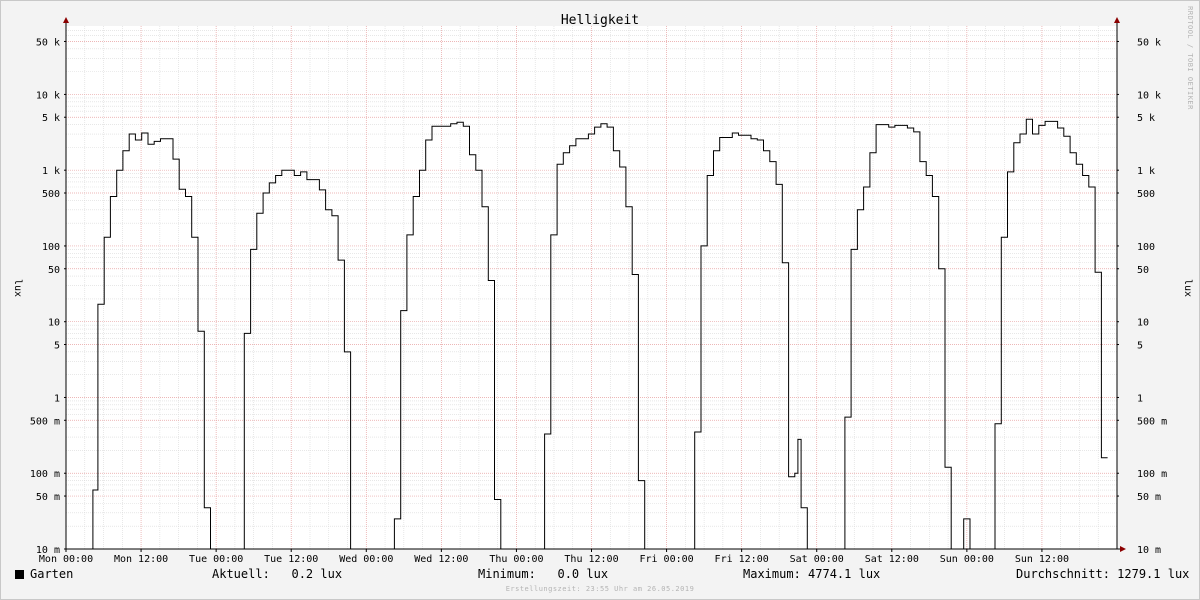 This screenshot has height=600, width=1200. I want to click on y-axis-arrow-left, so click(66, 20).